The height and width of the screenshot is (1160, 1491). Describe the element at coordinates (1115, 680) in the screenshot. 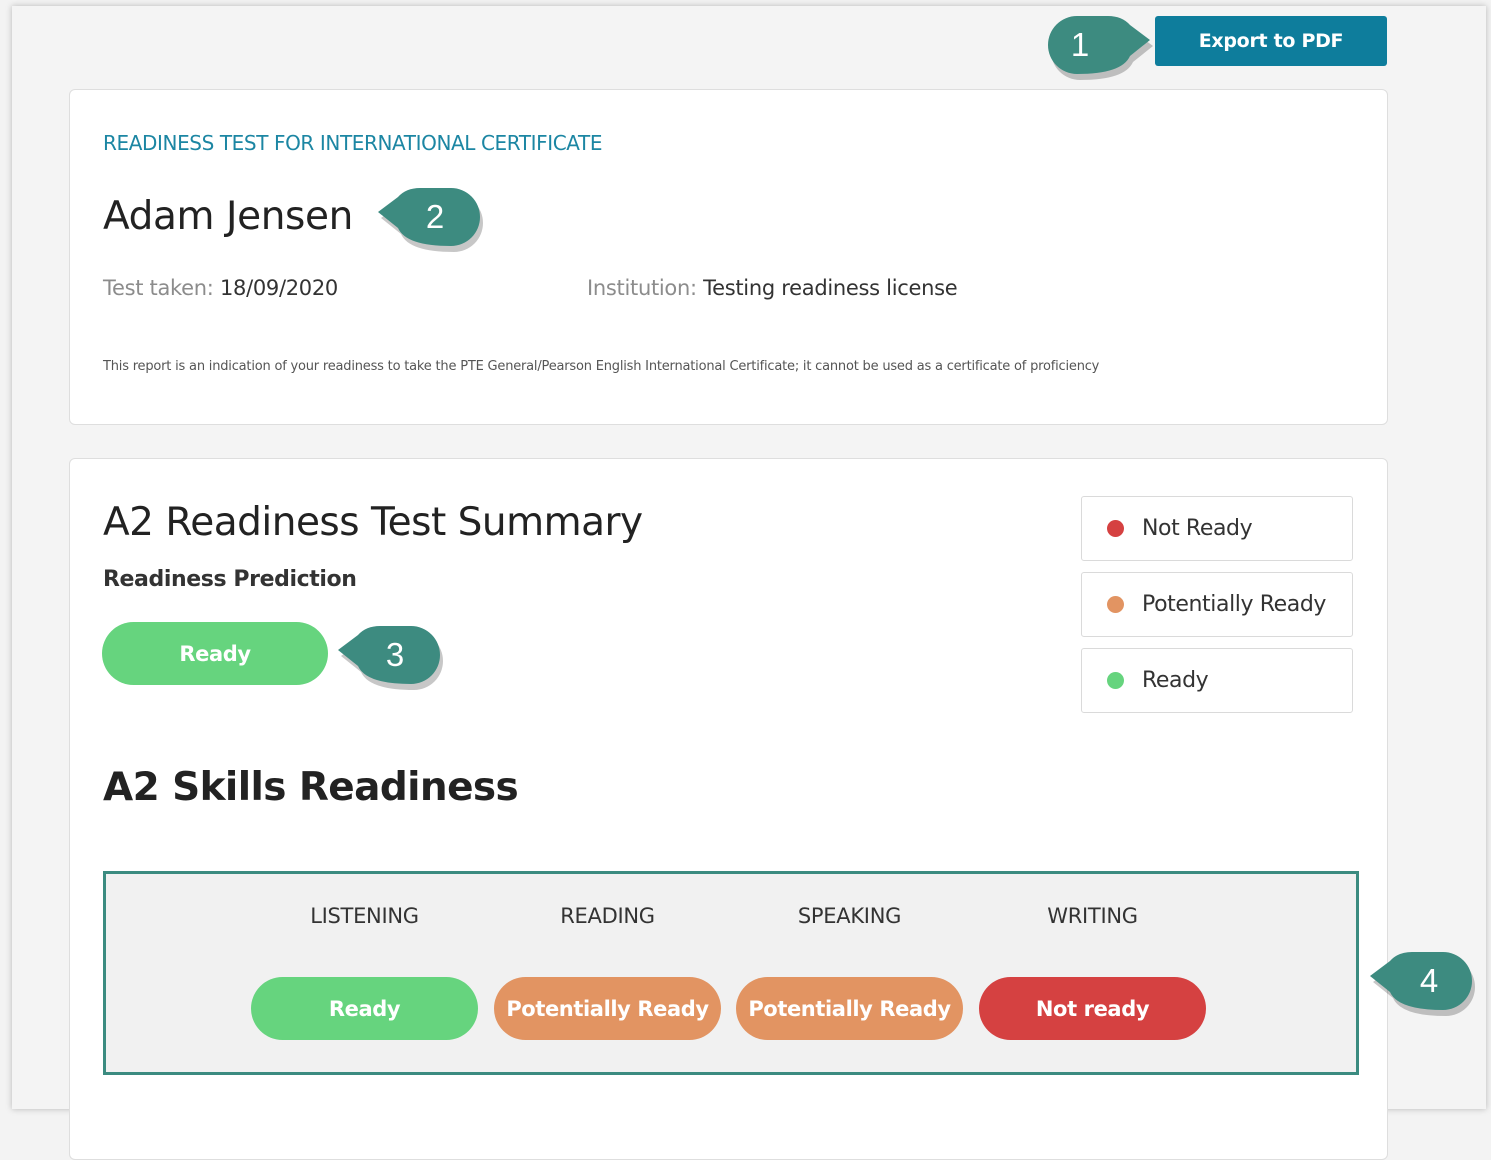

I see `green-dot-icon` at that location.